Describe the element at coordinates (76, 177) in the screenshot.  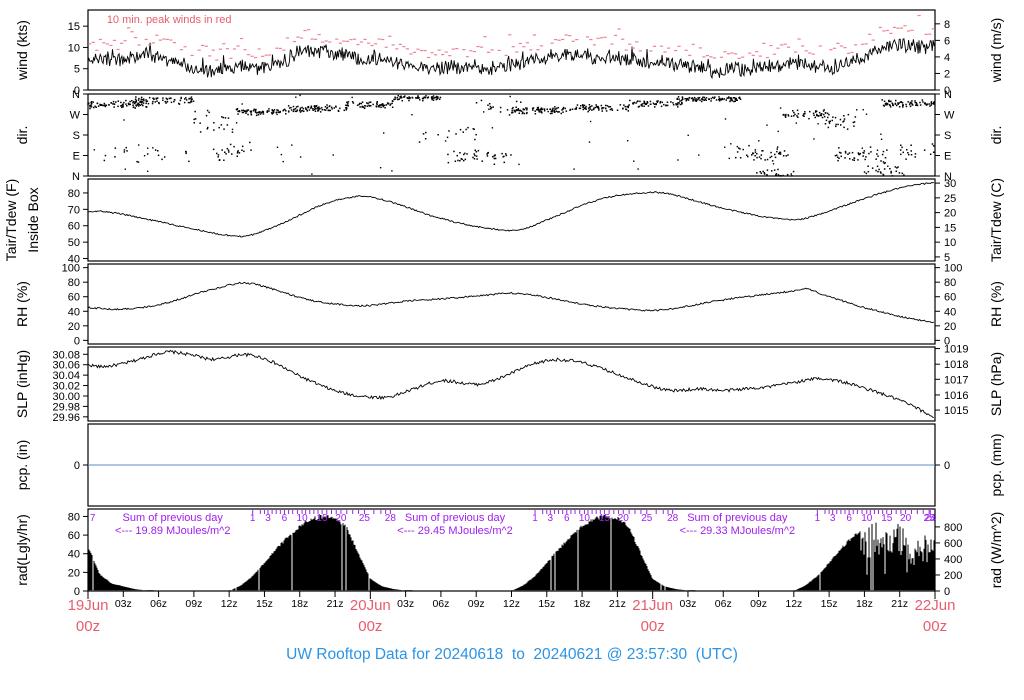
I see `dir-left-tick: N` at that location.